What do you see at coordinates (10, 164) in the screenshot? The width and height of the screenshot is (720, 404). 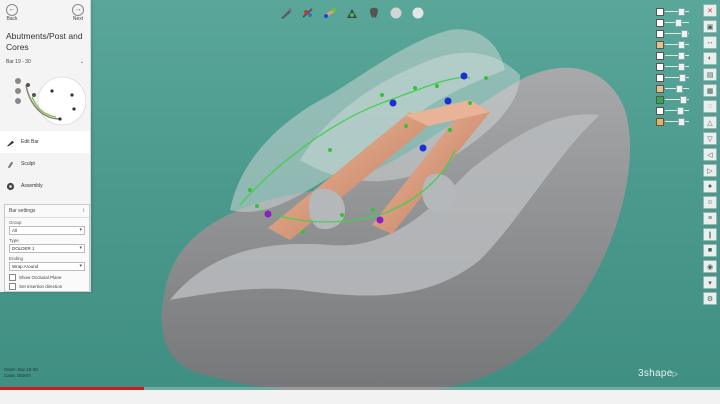 I see `sculpt-icon` at bounding box center [10, 164].